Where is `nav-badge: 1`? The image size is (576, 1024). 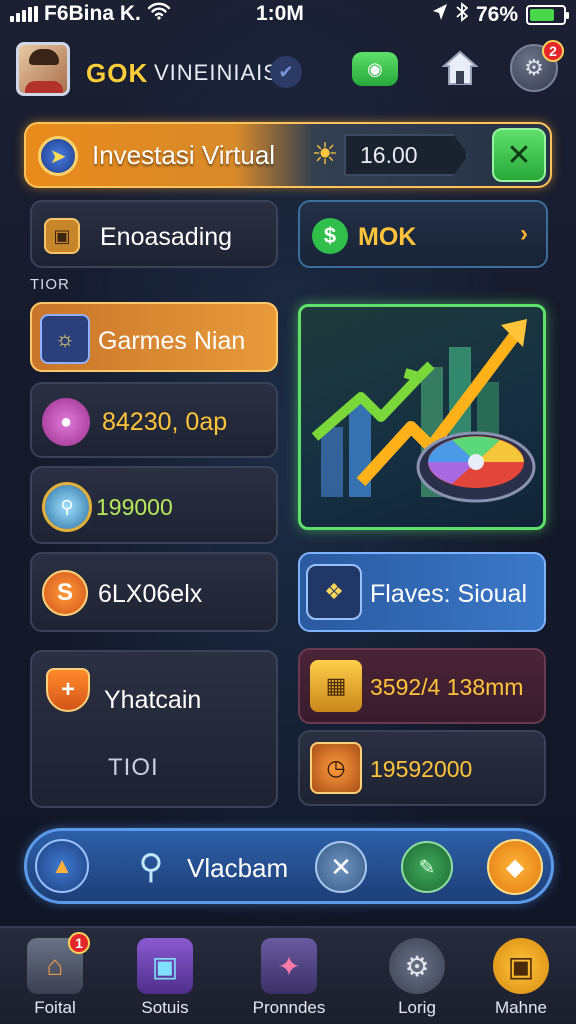 nav-badge: 1 is located at coordinates (79, 943).